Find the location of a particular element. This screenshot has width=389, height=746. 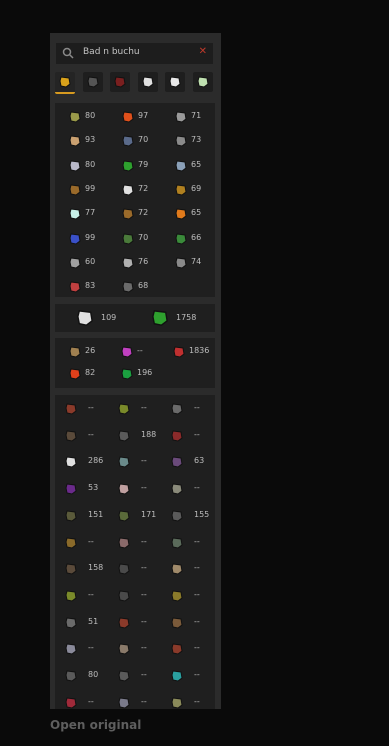

boss-3-stat: -- is located at coordinates (193, 409).